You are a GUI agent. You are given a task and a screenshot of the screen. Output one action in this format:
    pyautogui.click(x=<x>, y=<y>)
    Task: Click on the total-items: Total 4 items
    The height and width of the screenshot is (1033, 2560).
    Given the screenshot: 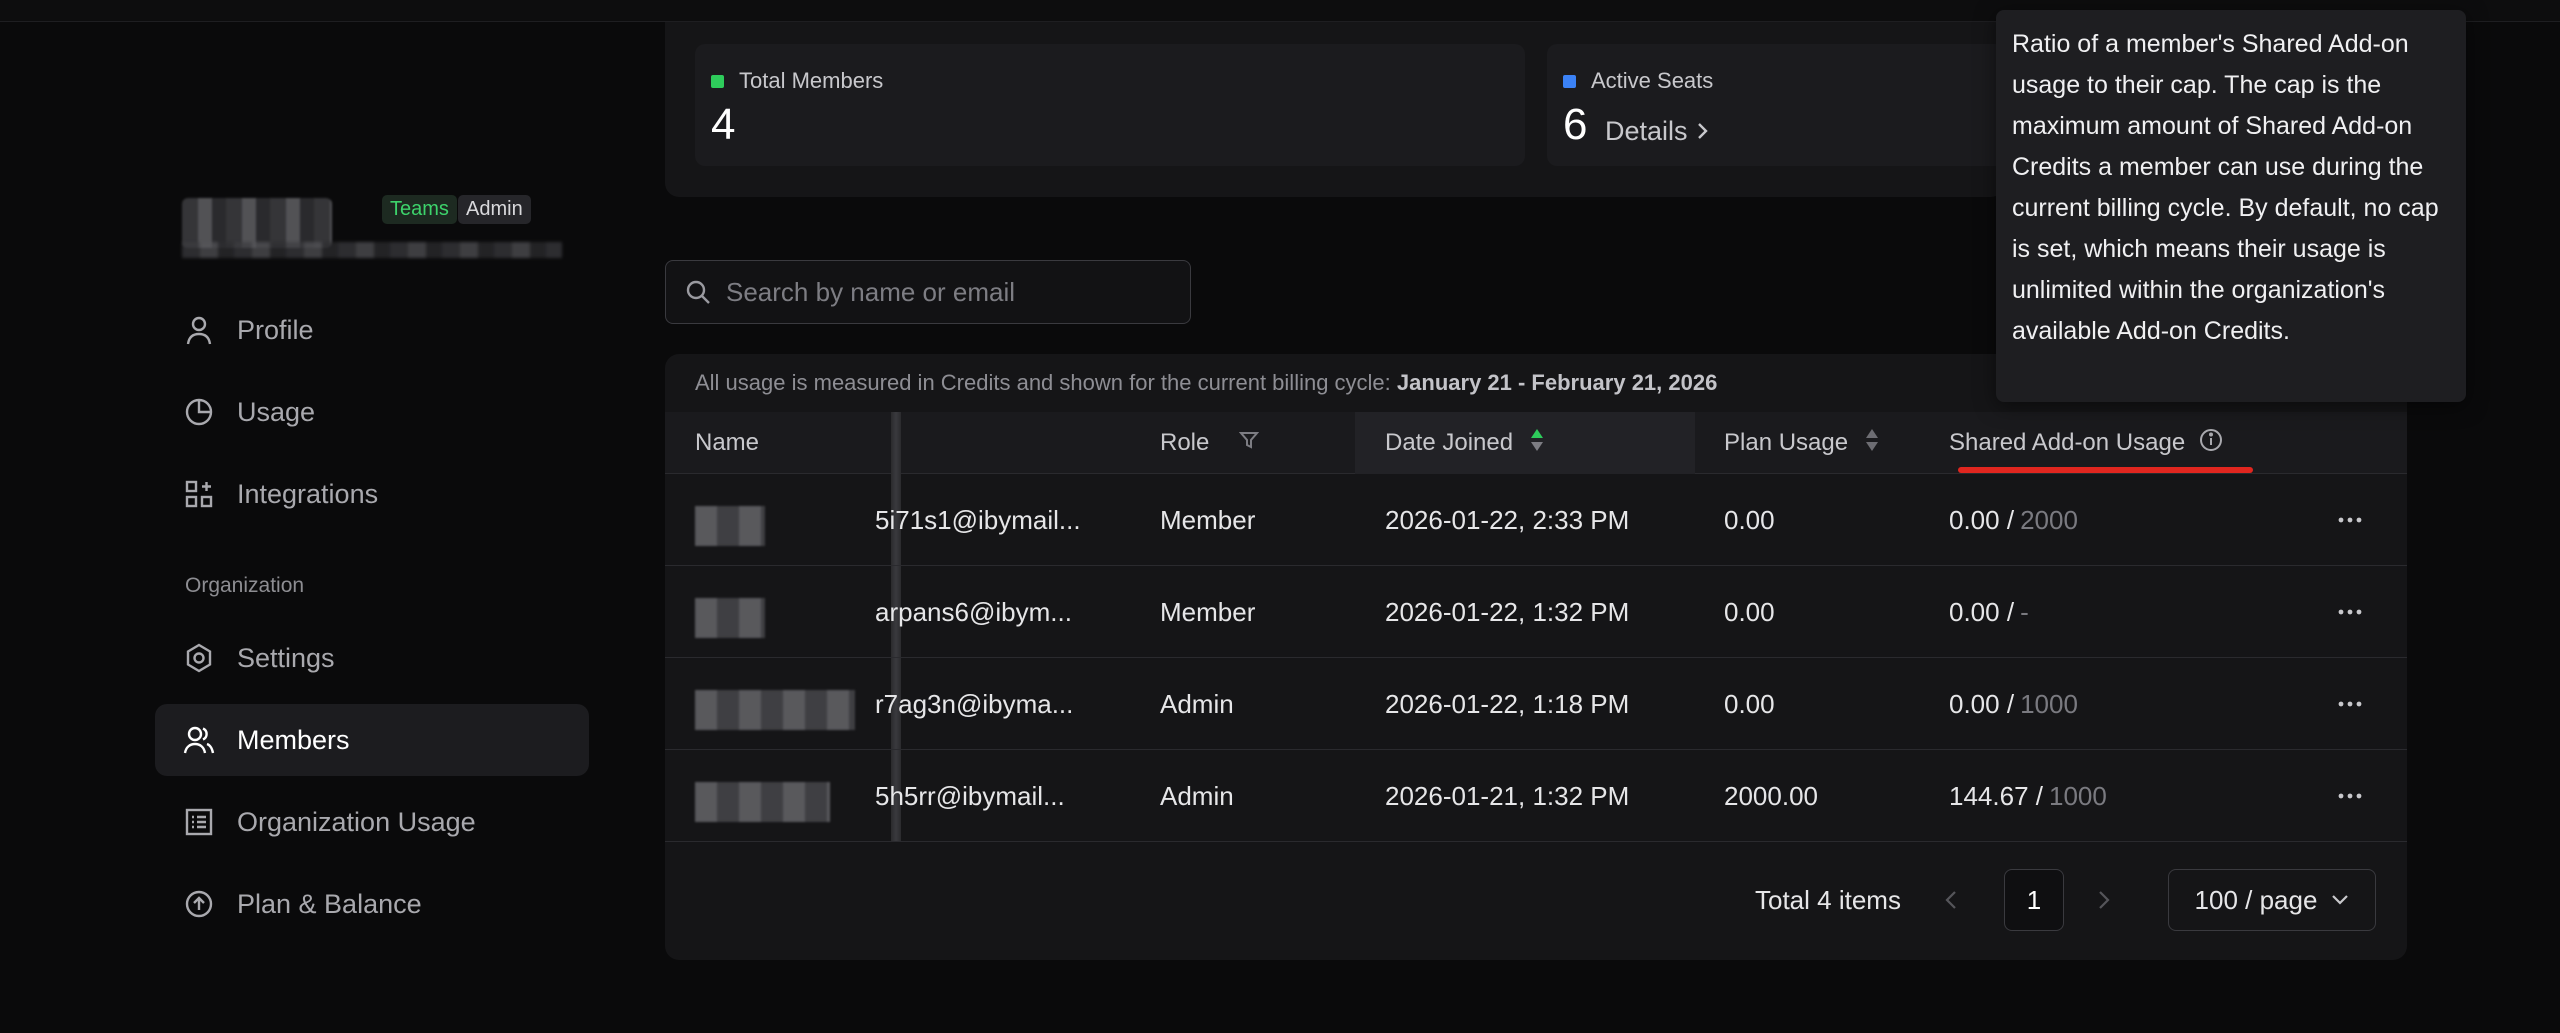 What is the action you would take?
    pyautogui.click(x=1828, y=899)
    